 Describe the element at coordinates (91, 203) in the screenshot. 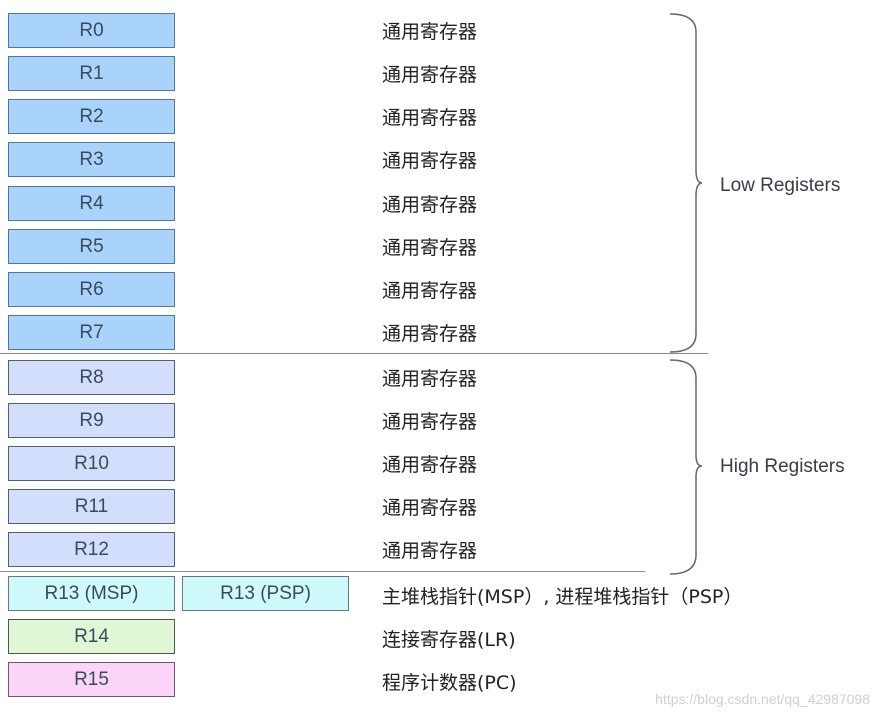

I see `register-r4: R4` at that location.